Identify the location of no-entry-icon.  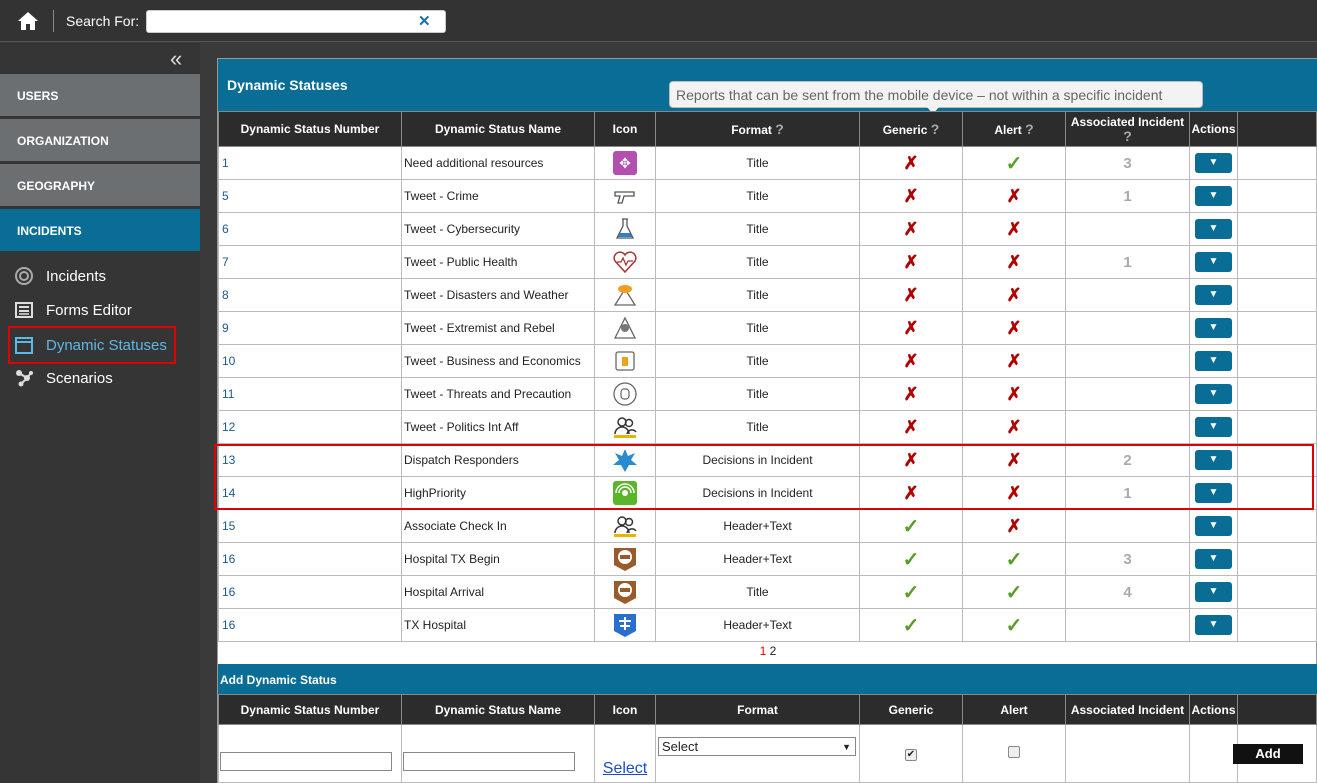
(625, 592).